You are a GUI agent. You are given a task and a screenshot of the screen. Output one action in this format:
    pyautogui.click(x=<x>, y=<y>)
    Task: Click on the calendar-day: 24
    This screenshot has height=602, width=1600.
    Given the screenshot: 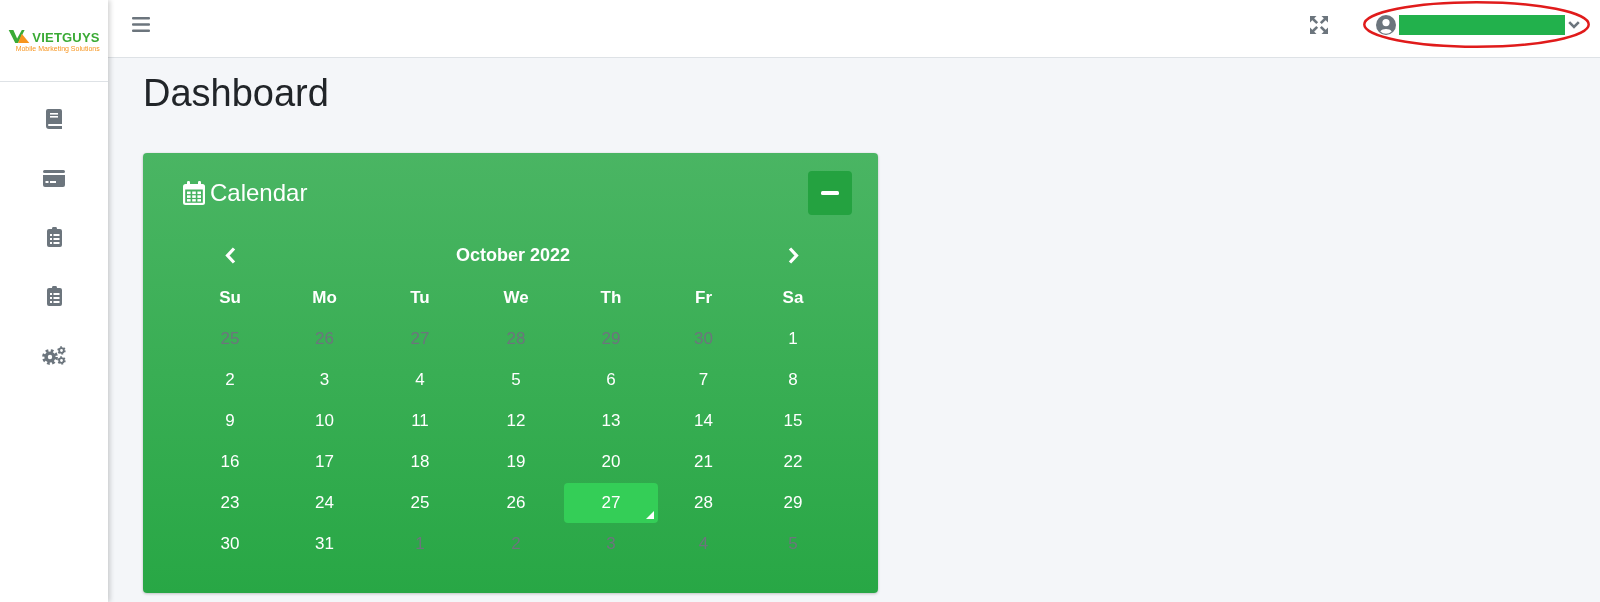 What is the action you would take?
    pyautogui.click(x=324, y=502)
    